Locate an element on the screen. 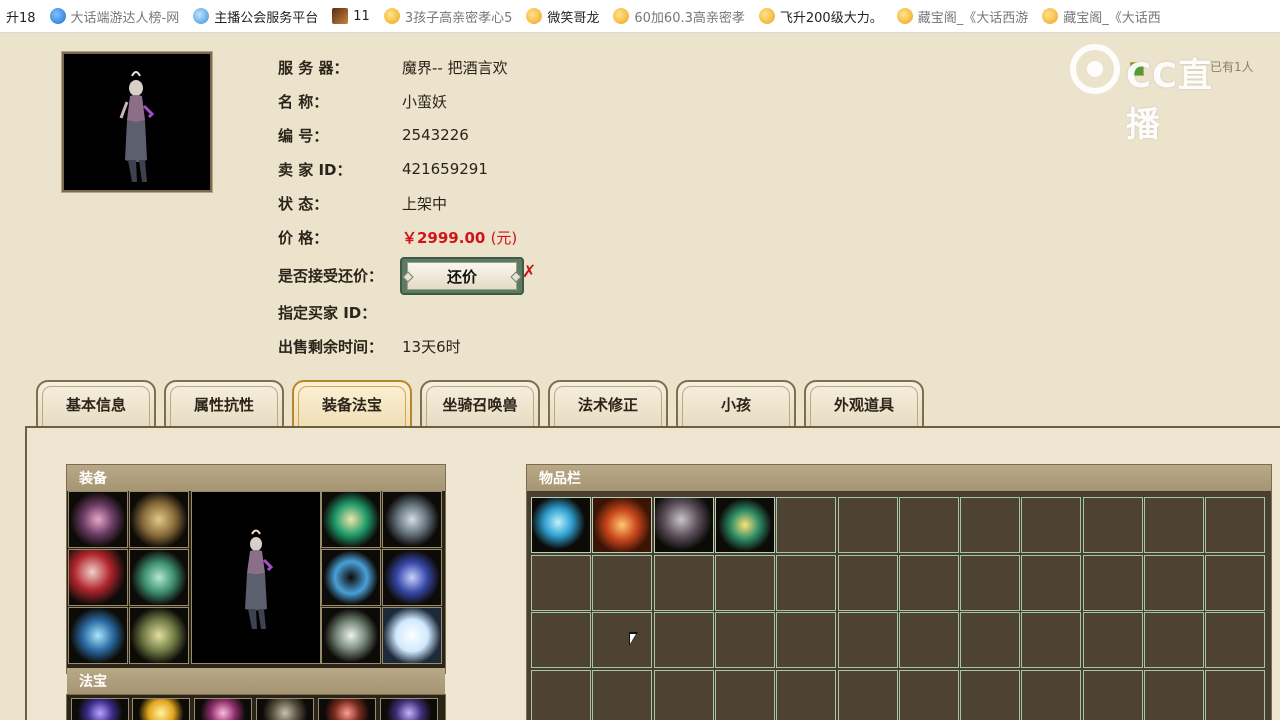  tab-children: 小孩 is located at coordinates (736, 403).